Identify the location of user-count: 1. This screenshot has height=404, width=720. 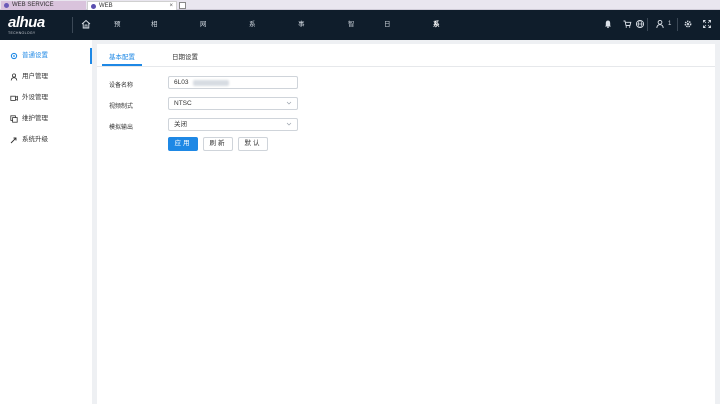
(670, 24).